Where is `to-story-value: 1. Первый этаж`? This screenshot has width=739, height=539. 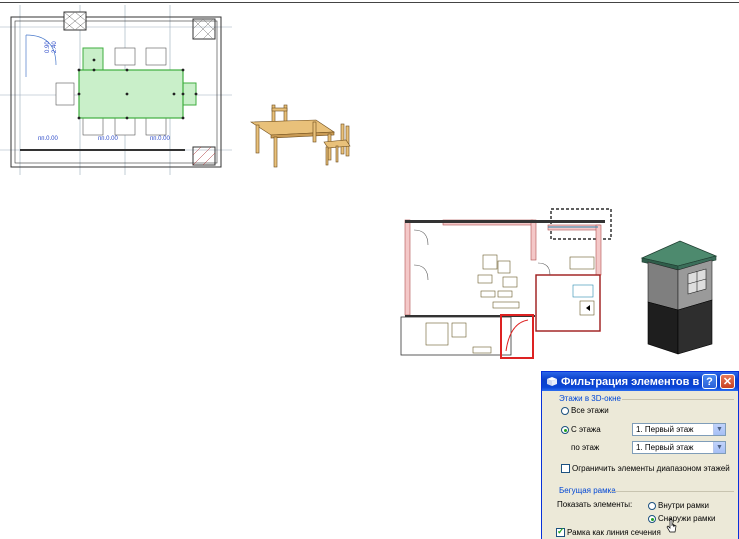 to-story-value: 1. Первый этаж is located at coordinates (665, 447).